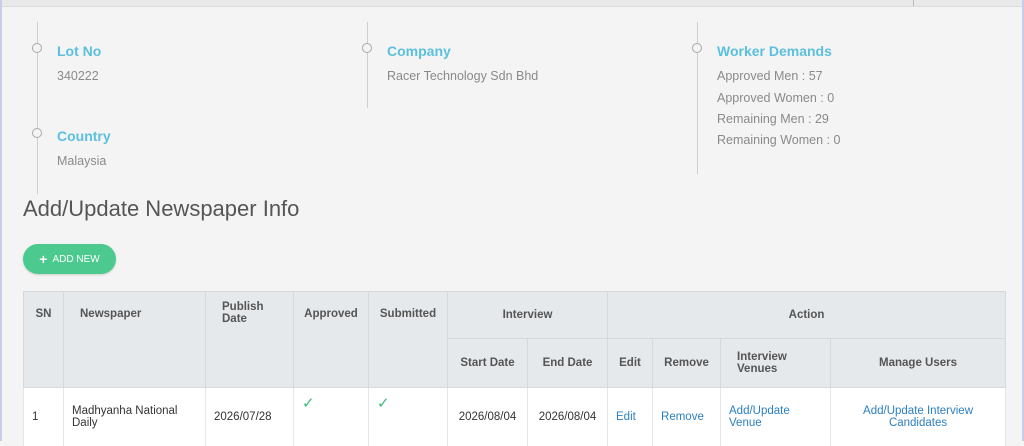 The image size is (1024, 446). I want to click on add-update-venue-link: Add/Update Venue, so click(759, 417).